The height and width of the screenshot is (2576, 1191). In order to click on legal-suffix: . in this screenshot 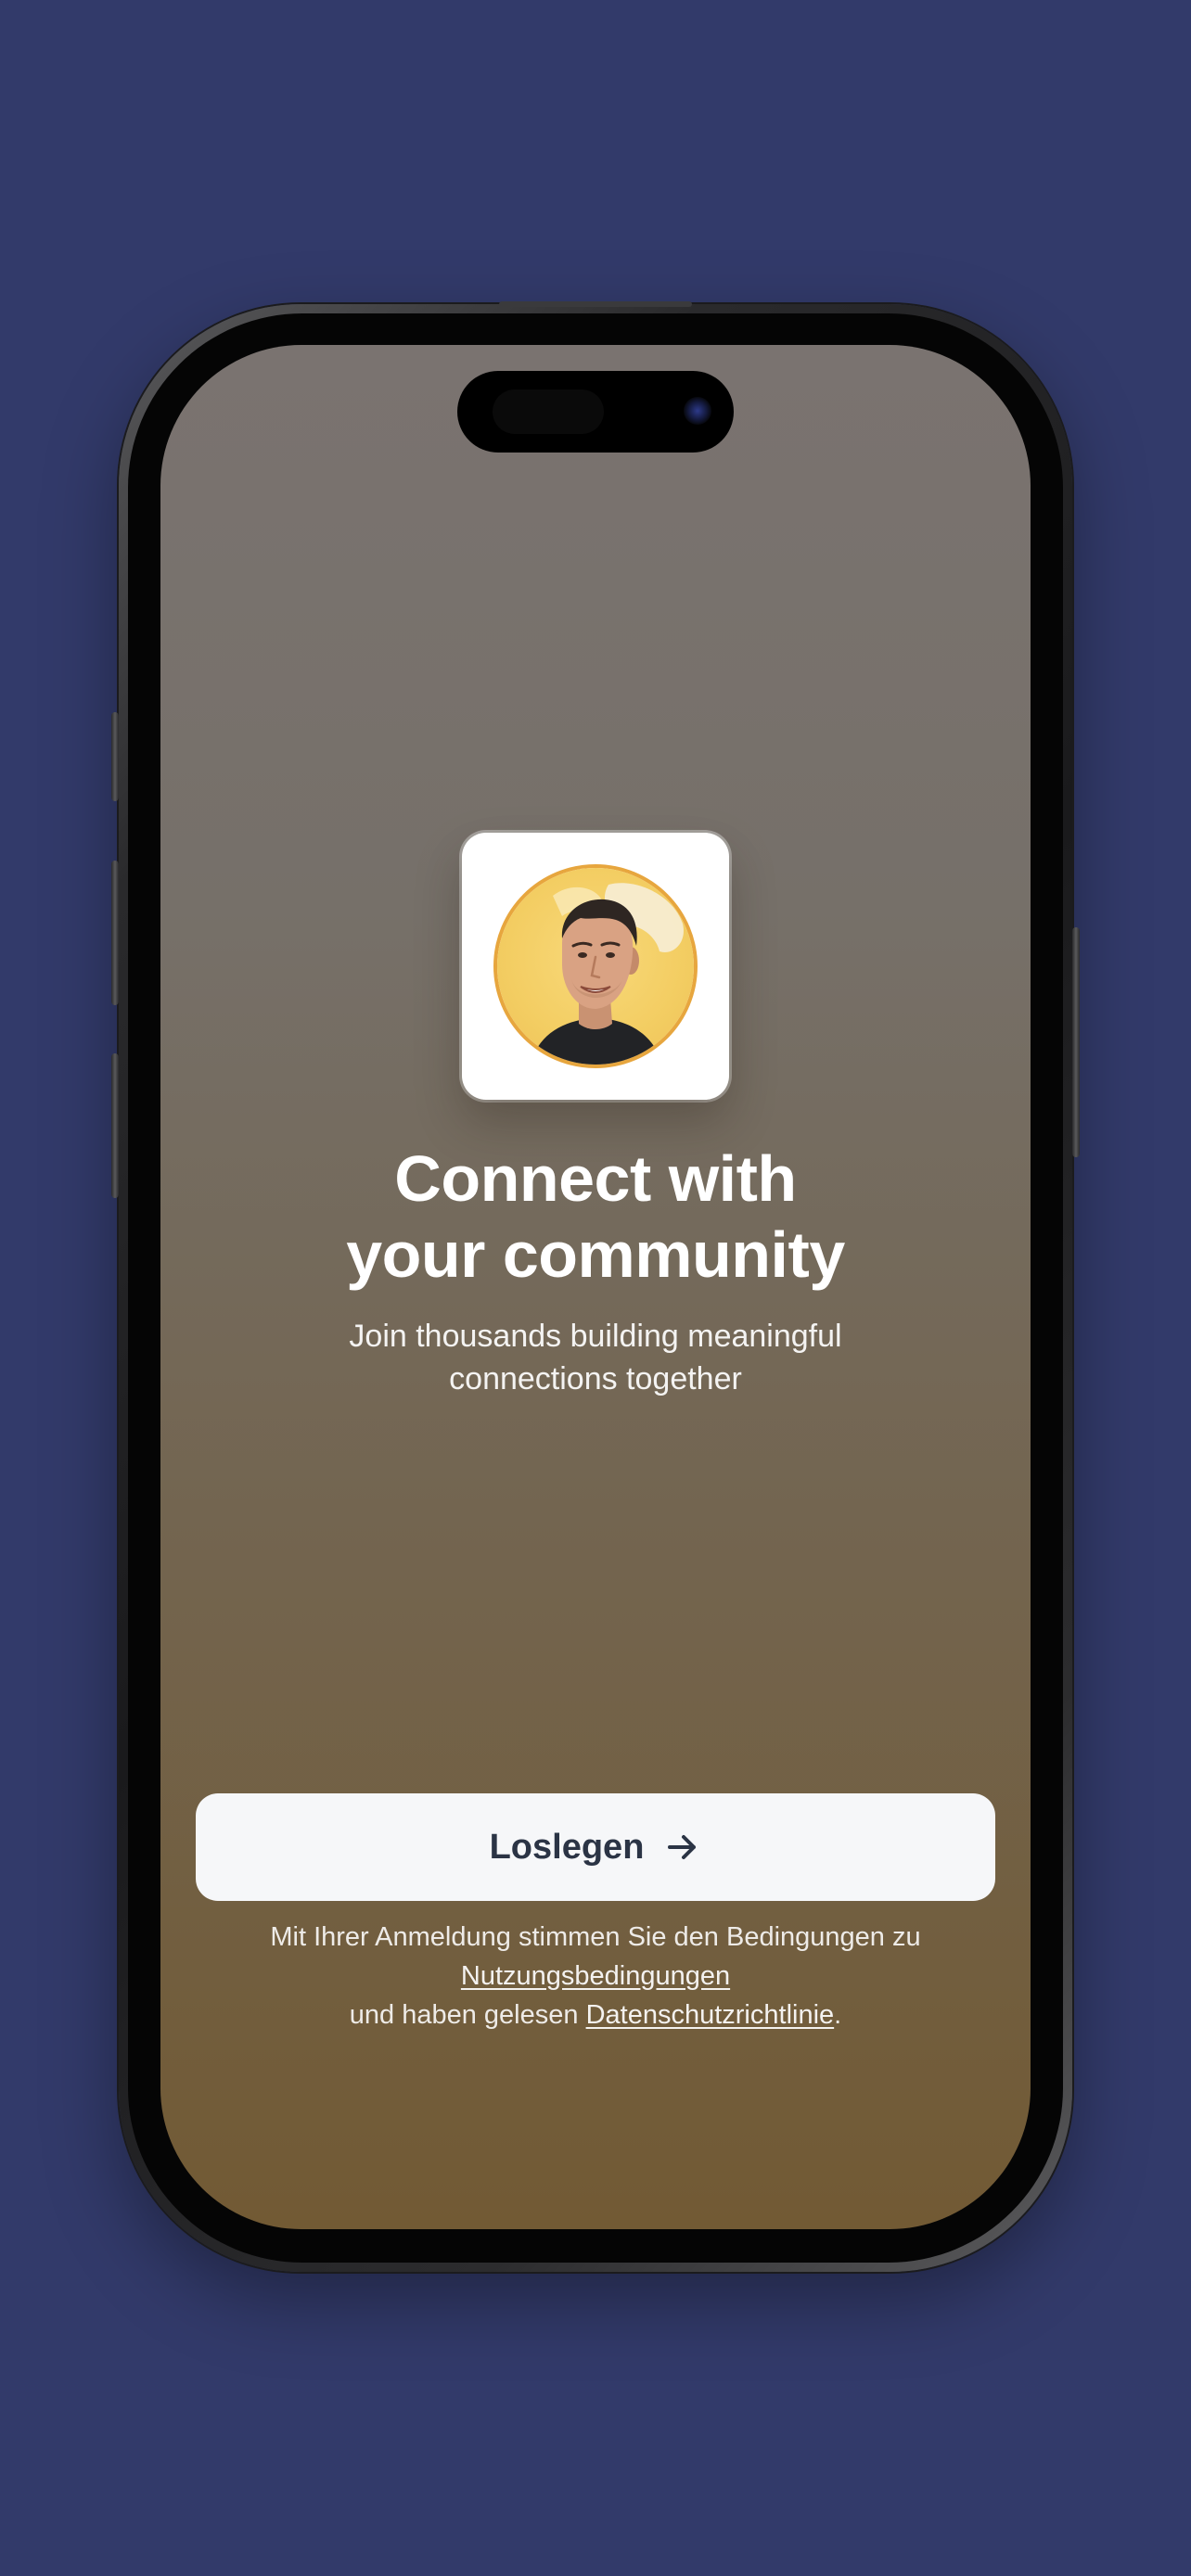, I will do `click(838, 2015)`.